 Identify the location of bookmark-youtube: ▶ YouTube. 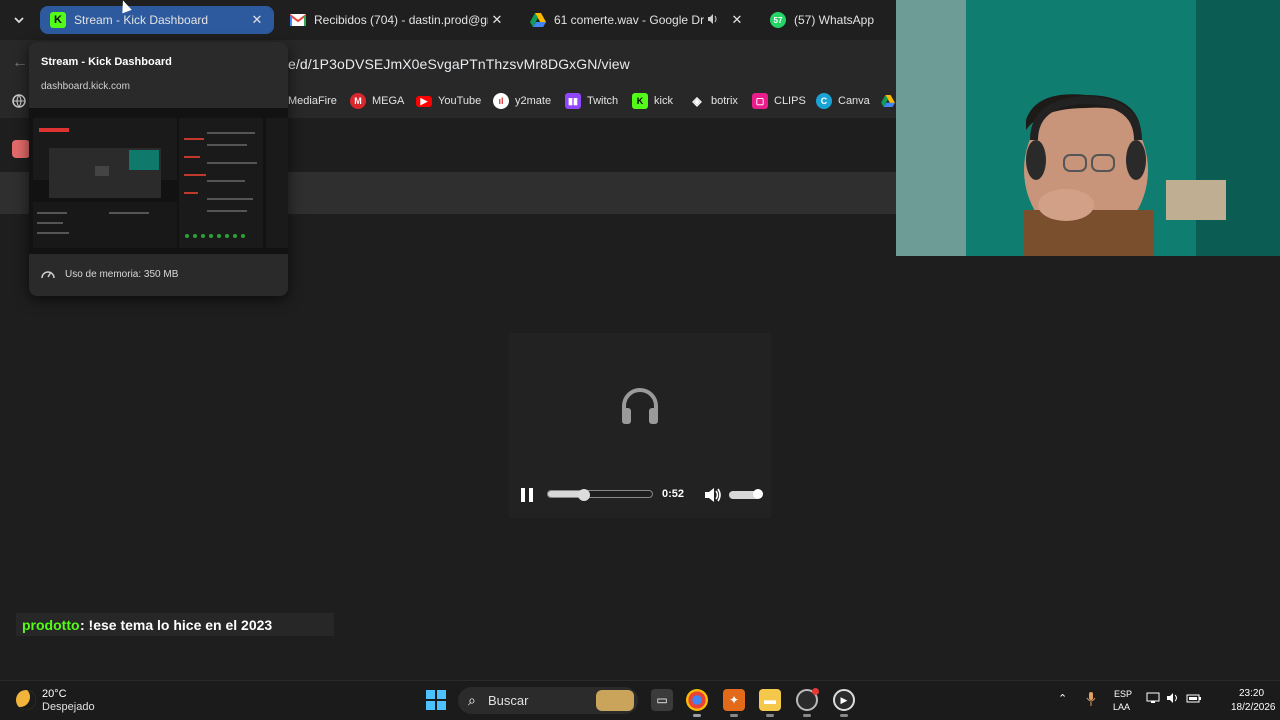
(448, 101).